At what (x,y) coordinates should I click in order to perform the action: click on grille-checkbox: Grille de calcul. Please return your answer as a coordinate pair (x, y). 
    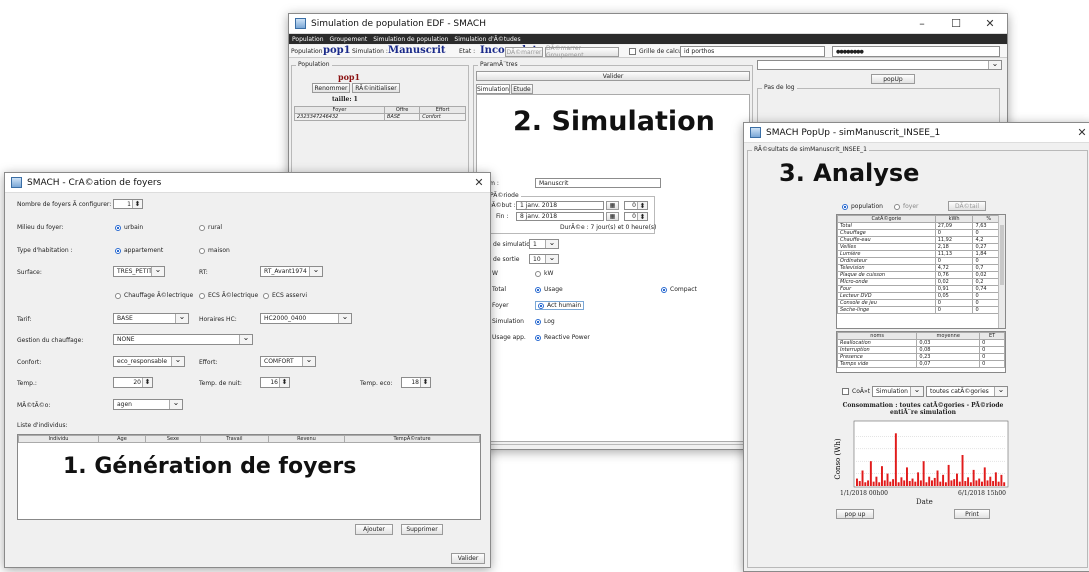
    Looking at the image, I should click on (656, 51).